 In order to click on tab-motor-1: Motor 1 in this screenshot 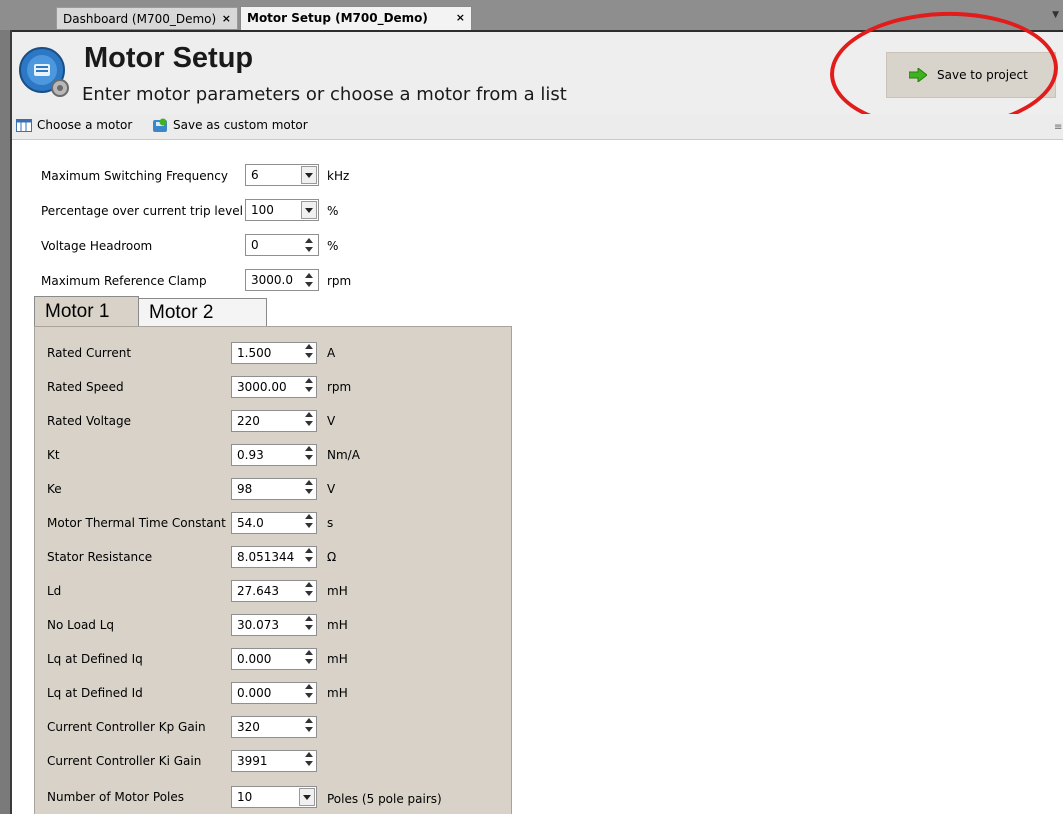, I will do `click(86, 311)`.